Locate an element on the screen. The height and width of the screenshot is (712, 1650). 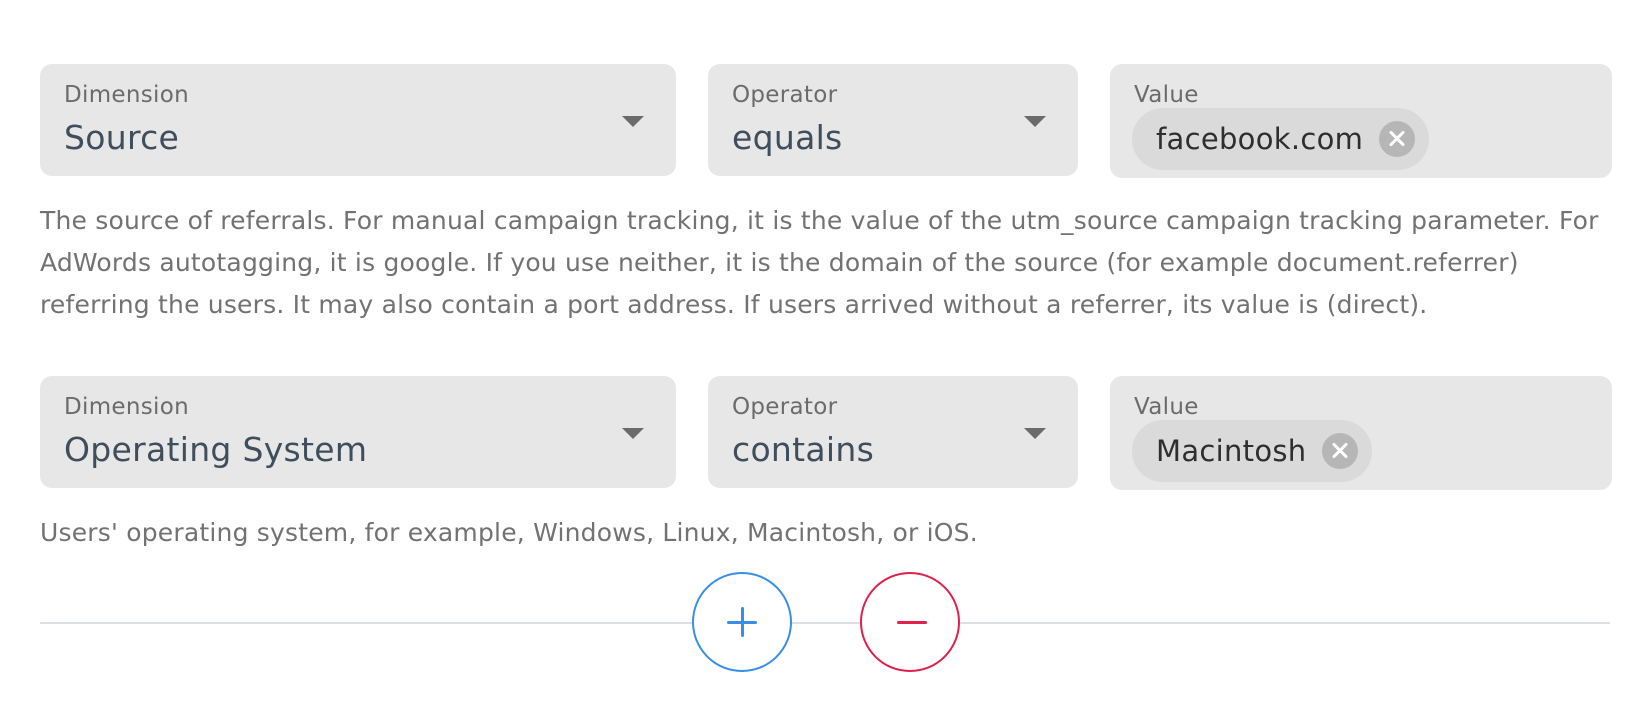
dimension-value: Operating System is located at coordinates (216, 449).